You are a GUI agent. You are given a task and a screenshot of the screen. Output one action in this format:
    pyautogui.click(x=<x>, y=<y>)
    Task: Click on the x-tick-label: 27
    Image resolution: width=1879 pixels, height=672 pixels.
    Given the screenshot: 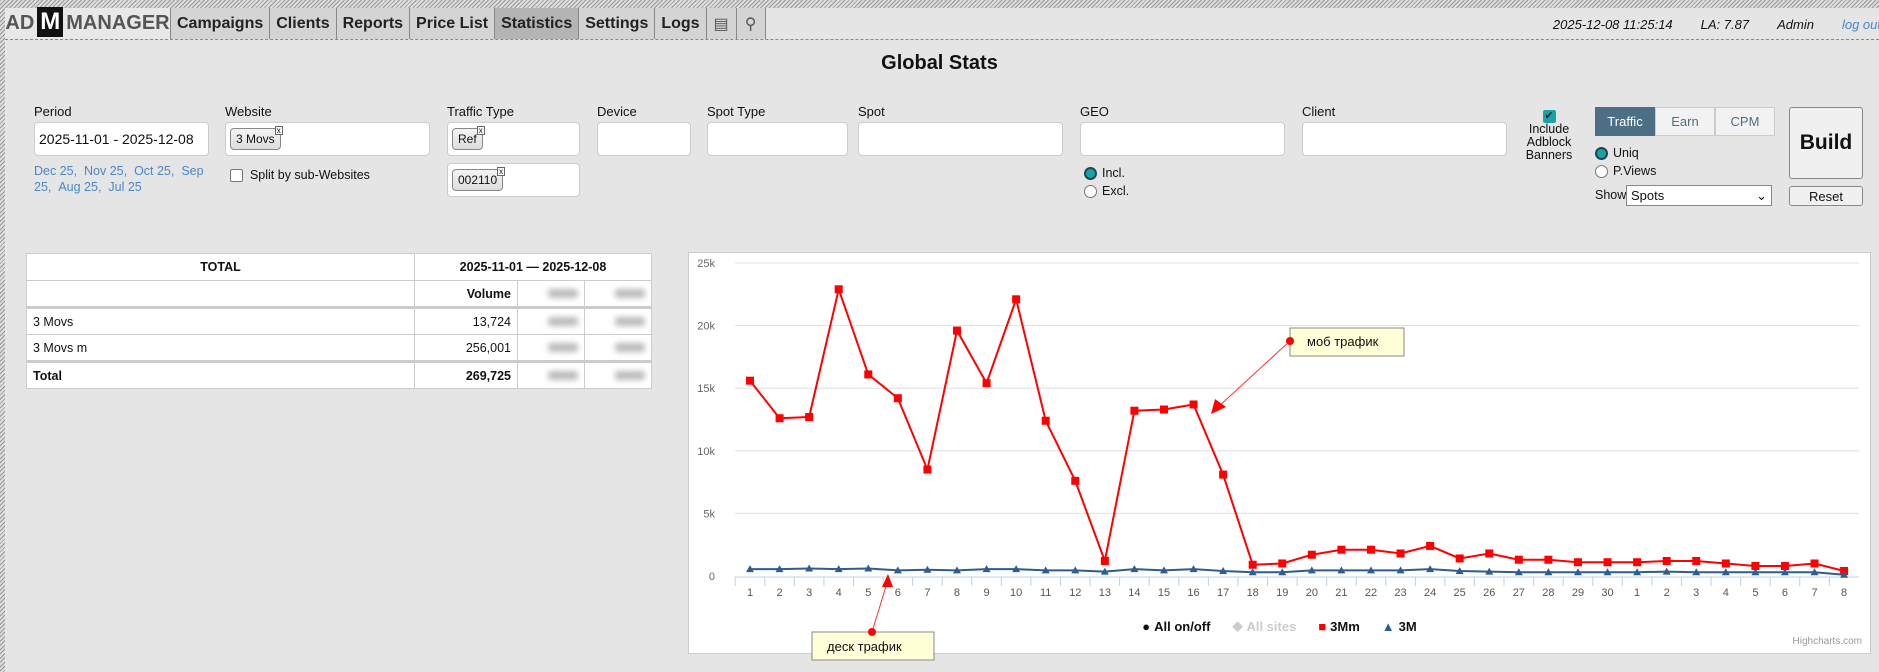 What is the action you would take?
    pyautogui.click(x=1519, y=593)
    